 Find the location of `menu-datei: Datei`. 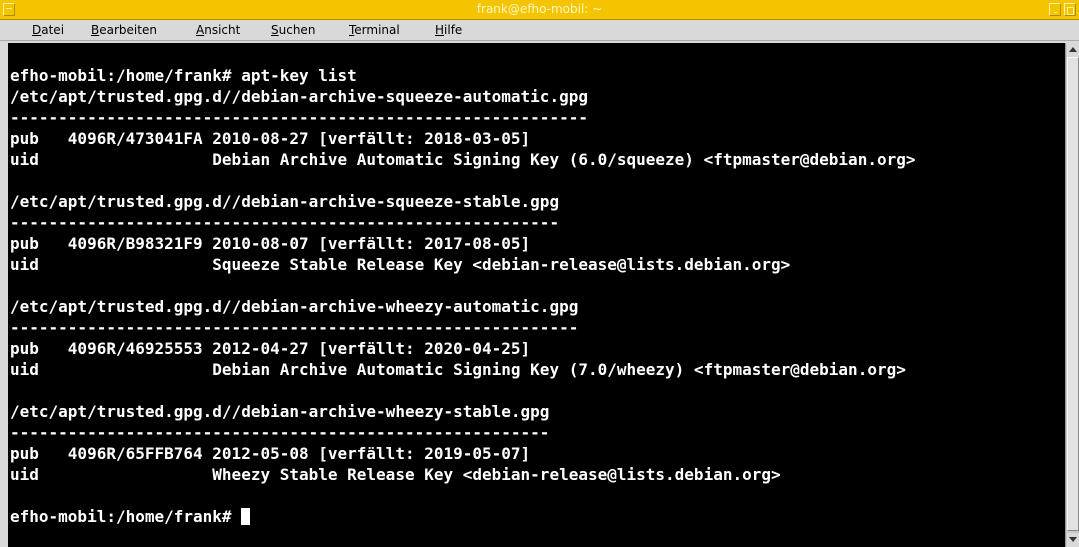

menu-datei: Datei is located at coordinates (48, 30).